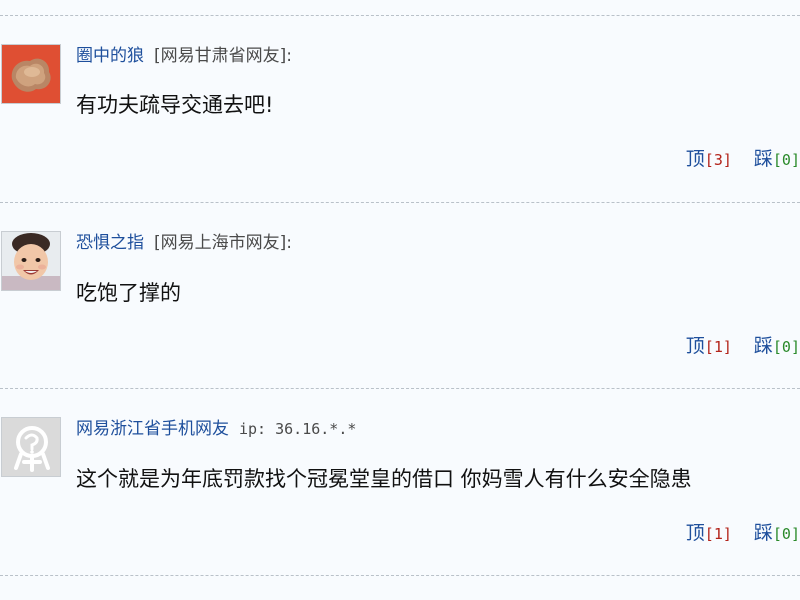  I want to click on comment-location: [网易甘肃省网友]:, so click(223, 56).